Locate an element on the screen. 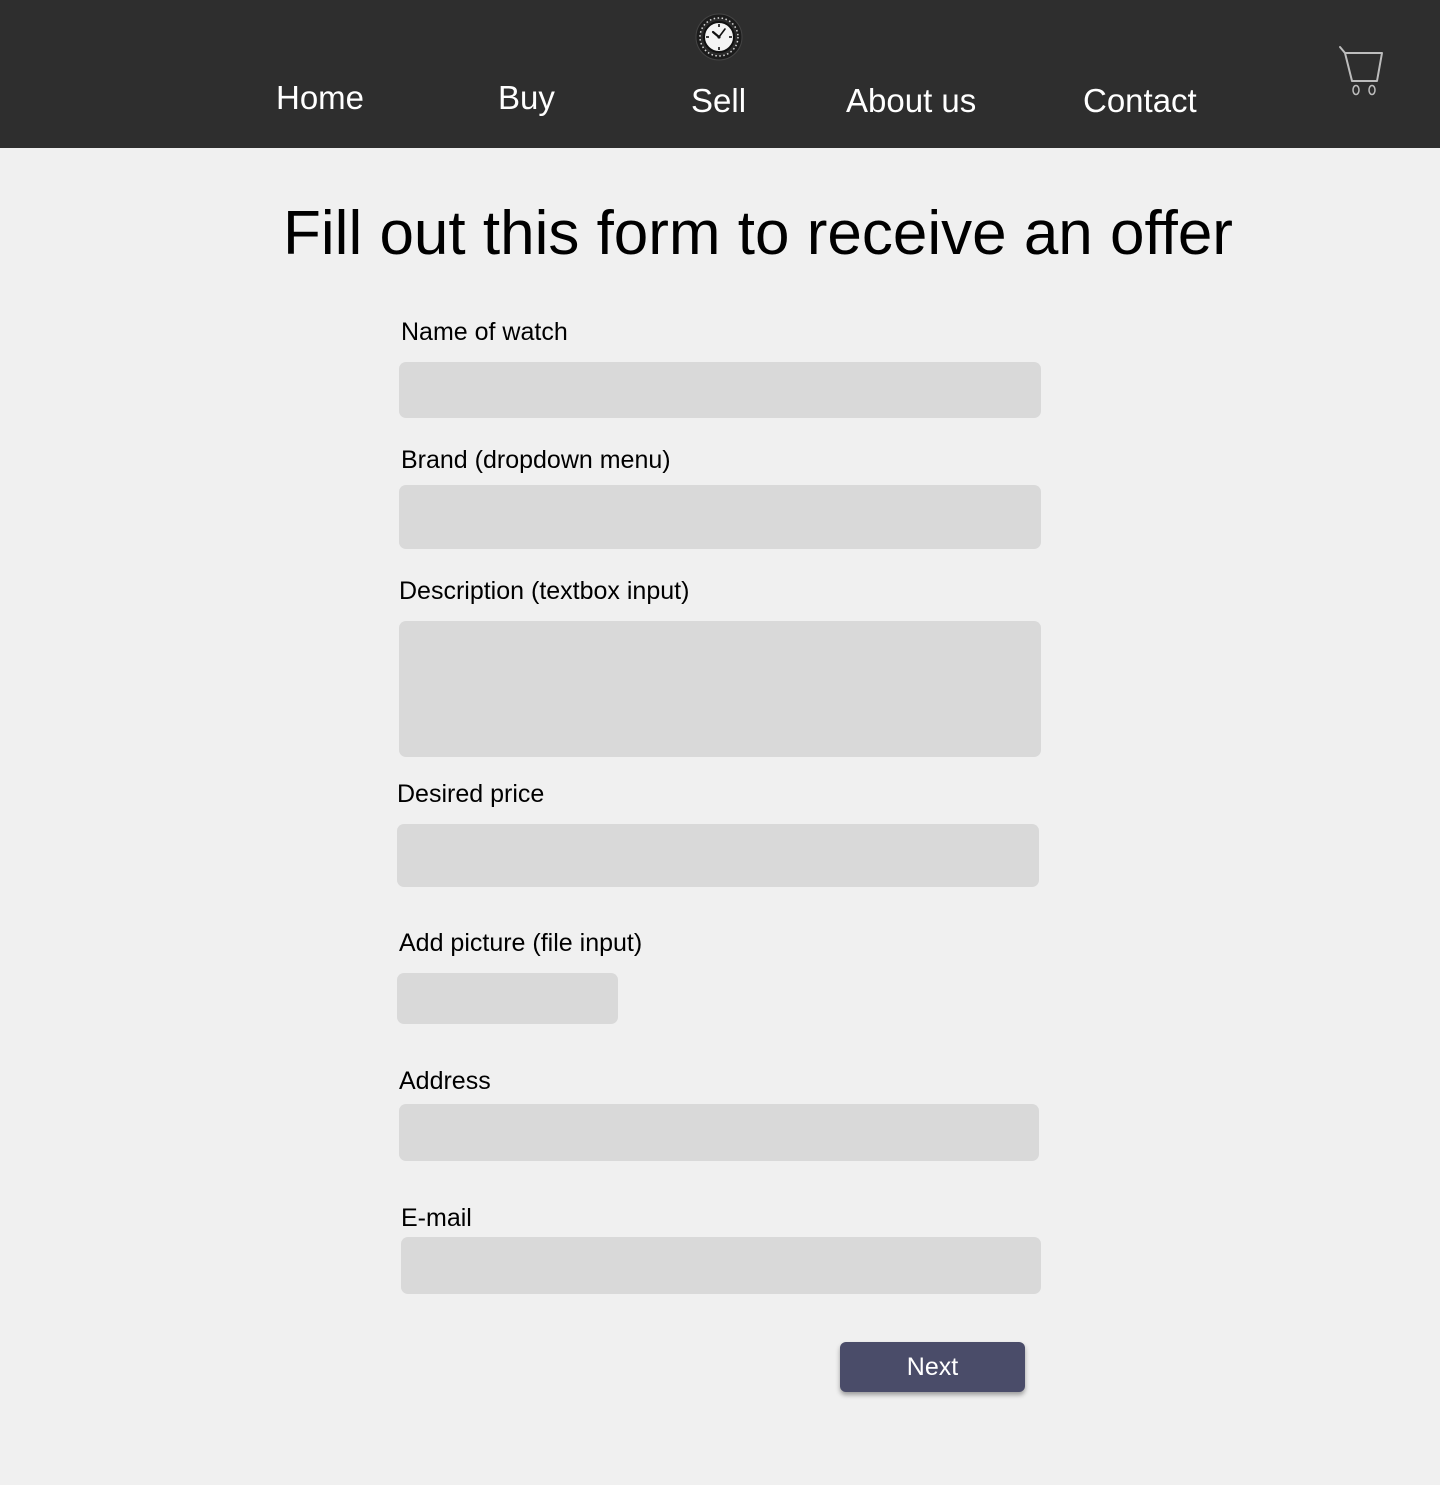 This screenshot has width=1440, height=1485. shopping-cart-icon is located at coordinates (1361, 71).